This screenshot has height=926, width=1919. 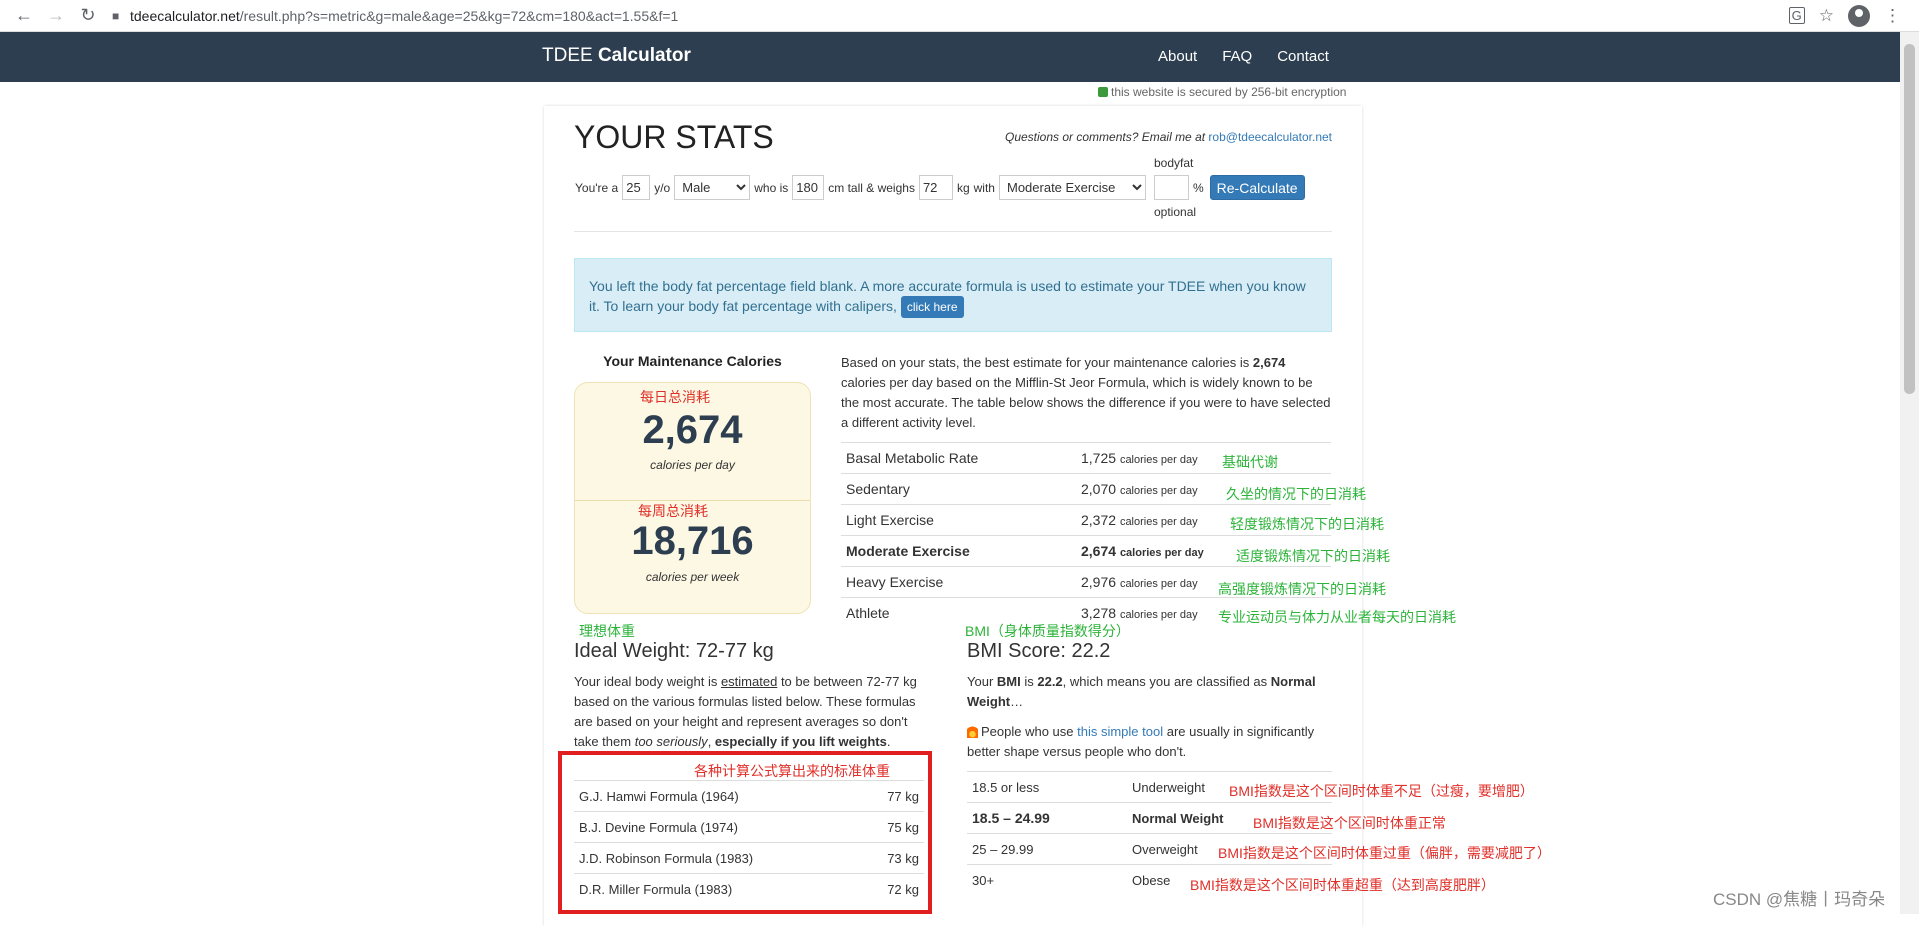 What do you see at coordinates (673, 511) in the screenshot?
I see `annotation-weekly: 每周总消耗` at bounding box center [673, 511].